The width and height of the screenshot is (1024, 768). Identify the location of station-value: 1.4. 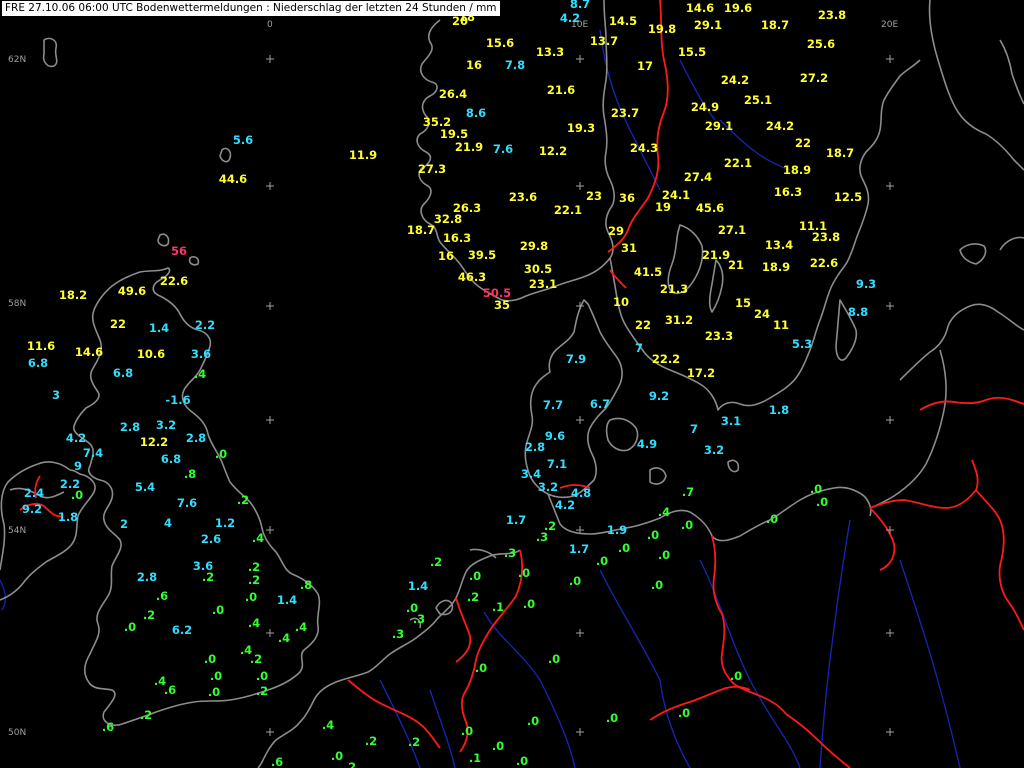
(418, 586).